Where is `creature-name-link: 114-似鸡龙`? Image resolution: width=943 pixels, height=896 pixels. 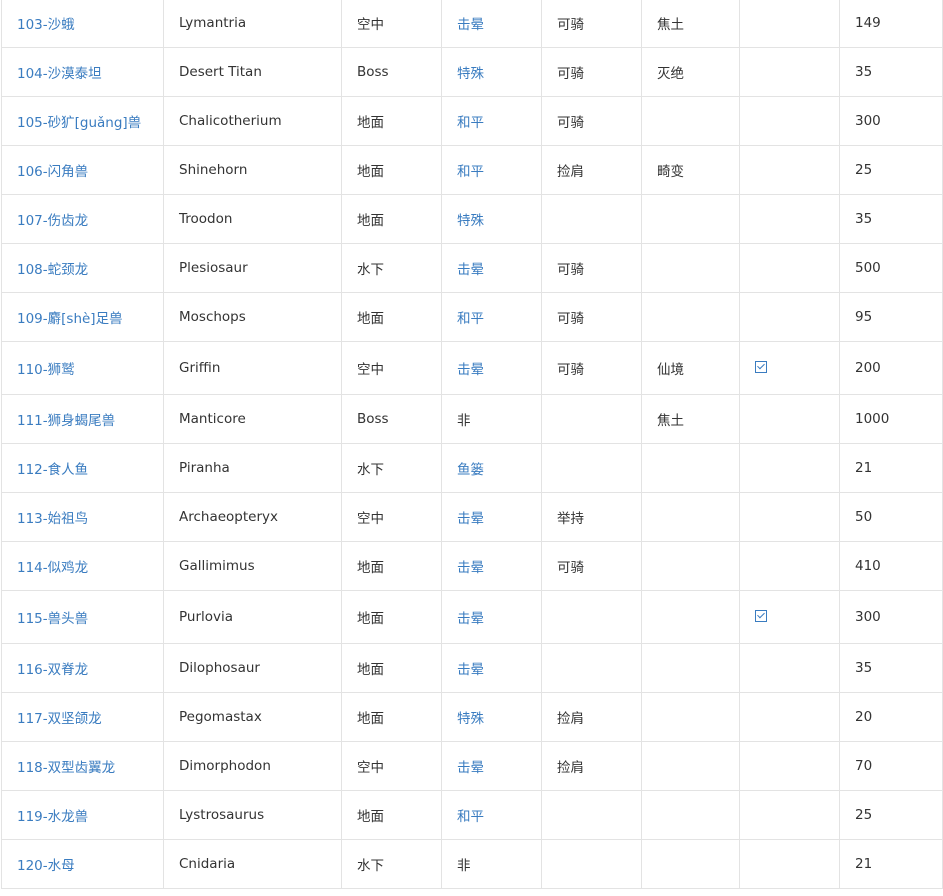
creature-name-link: 114-似鸡龙 is located at coordinates (52, 568).